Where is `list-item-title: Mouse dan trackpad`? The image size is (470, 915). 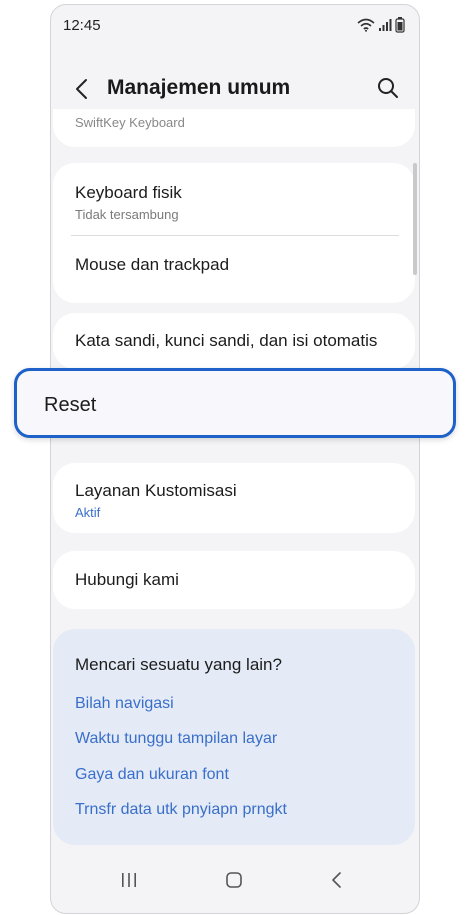 list-item-title: Mouse dan trackpad is located at coordinates (152, 264).